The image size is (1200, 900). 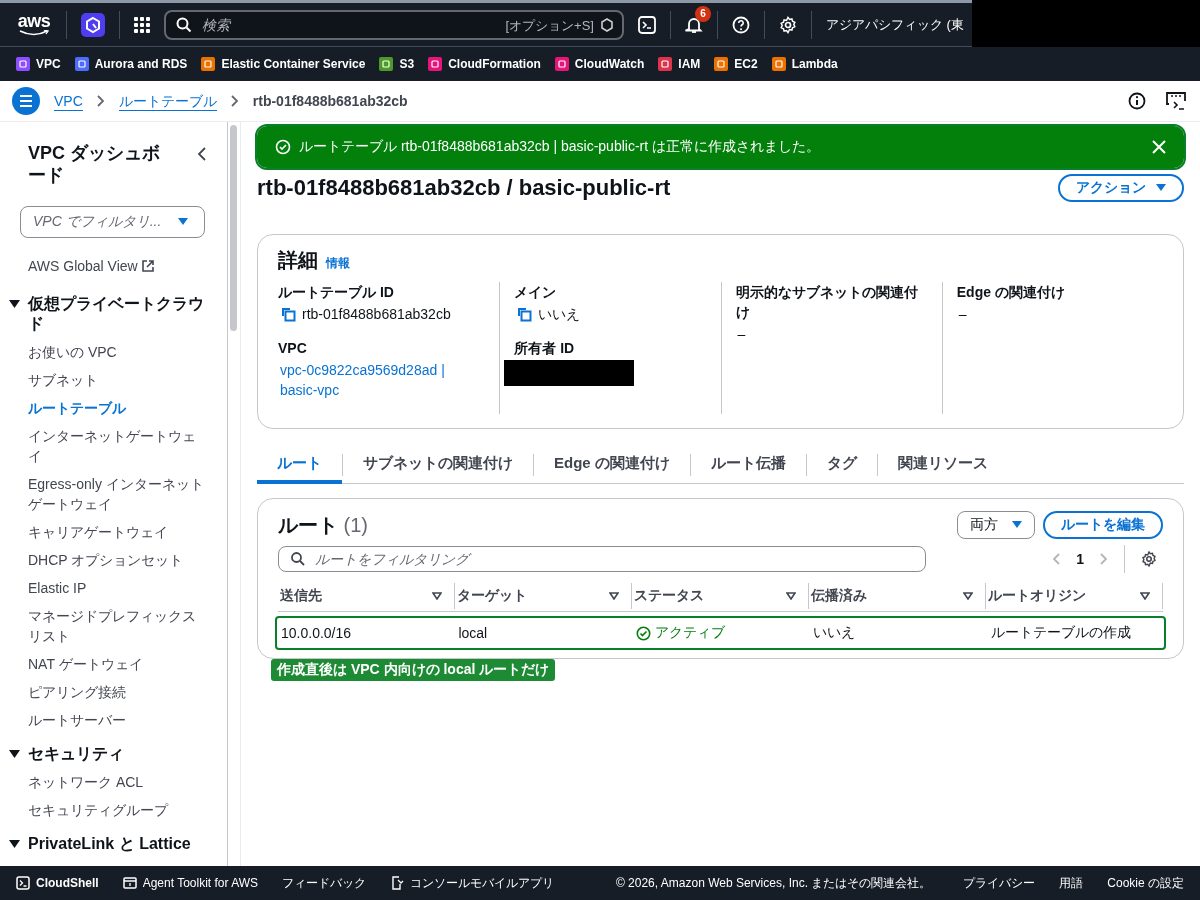 What do you see at coordinates (1137, 101) in the screenshot?
I see `info-icon` at bounding box center [1137, 101].